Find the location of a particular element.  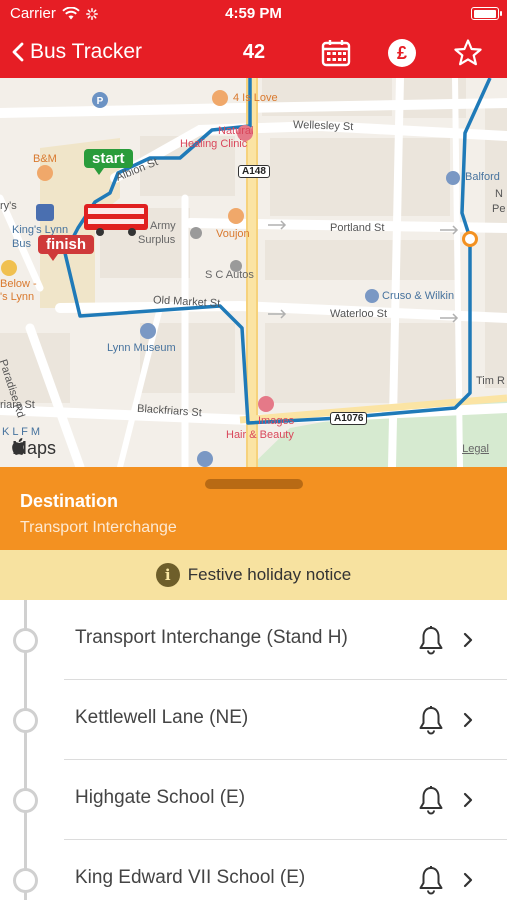

map-label: Balford is located at coordinates (482, 177).